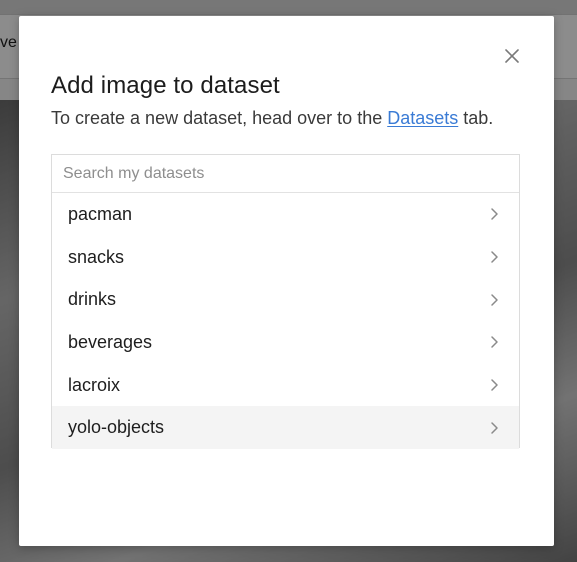 This screenshot has height=562, width=577. What do you see at coordinates (100, 213) in the screenshot?
I see `dataset-name: pacman` at bounding box center [100, 213].